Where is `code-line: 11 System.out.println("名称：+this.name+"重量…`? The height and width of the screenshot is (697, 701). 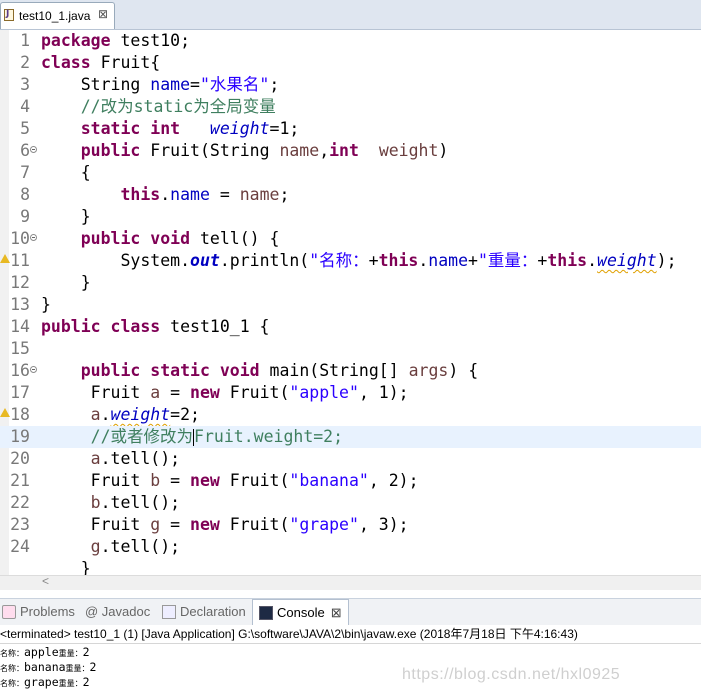
code-line: 11 System.out.println("名称：+this.name+"重量… is located at coordinates (350, 261).